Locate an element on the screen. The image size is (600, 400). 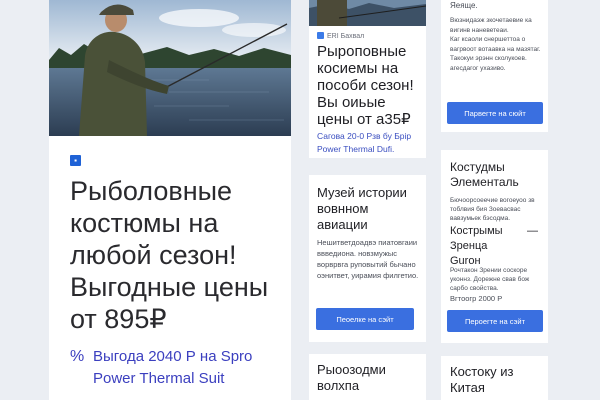
percent-icon: % is located at coordinates (77, 356).